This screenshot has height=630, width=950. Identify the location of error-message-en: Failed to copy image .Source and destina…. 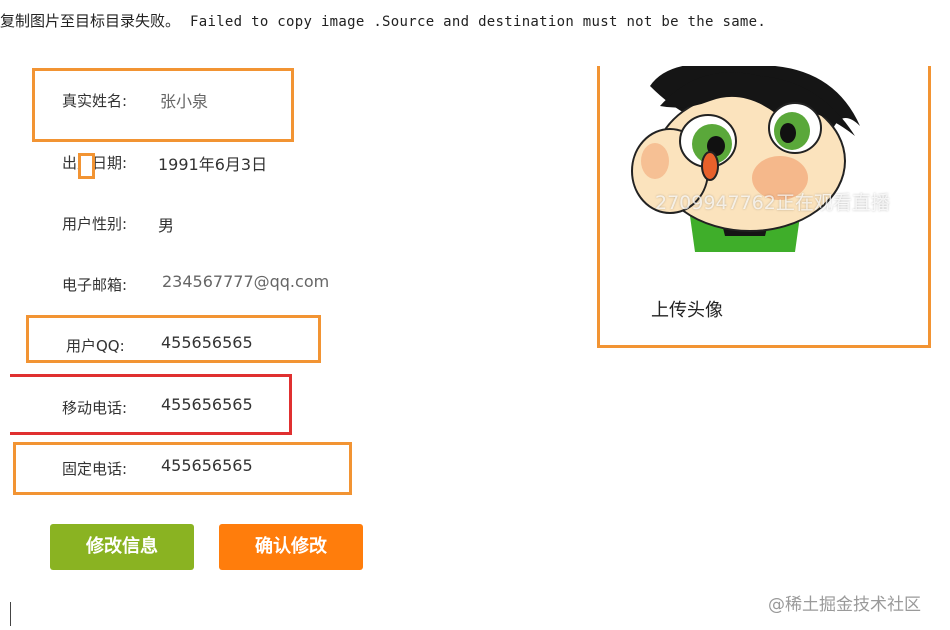
(478, 22).